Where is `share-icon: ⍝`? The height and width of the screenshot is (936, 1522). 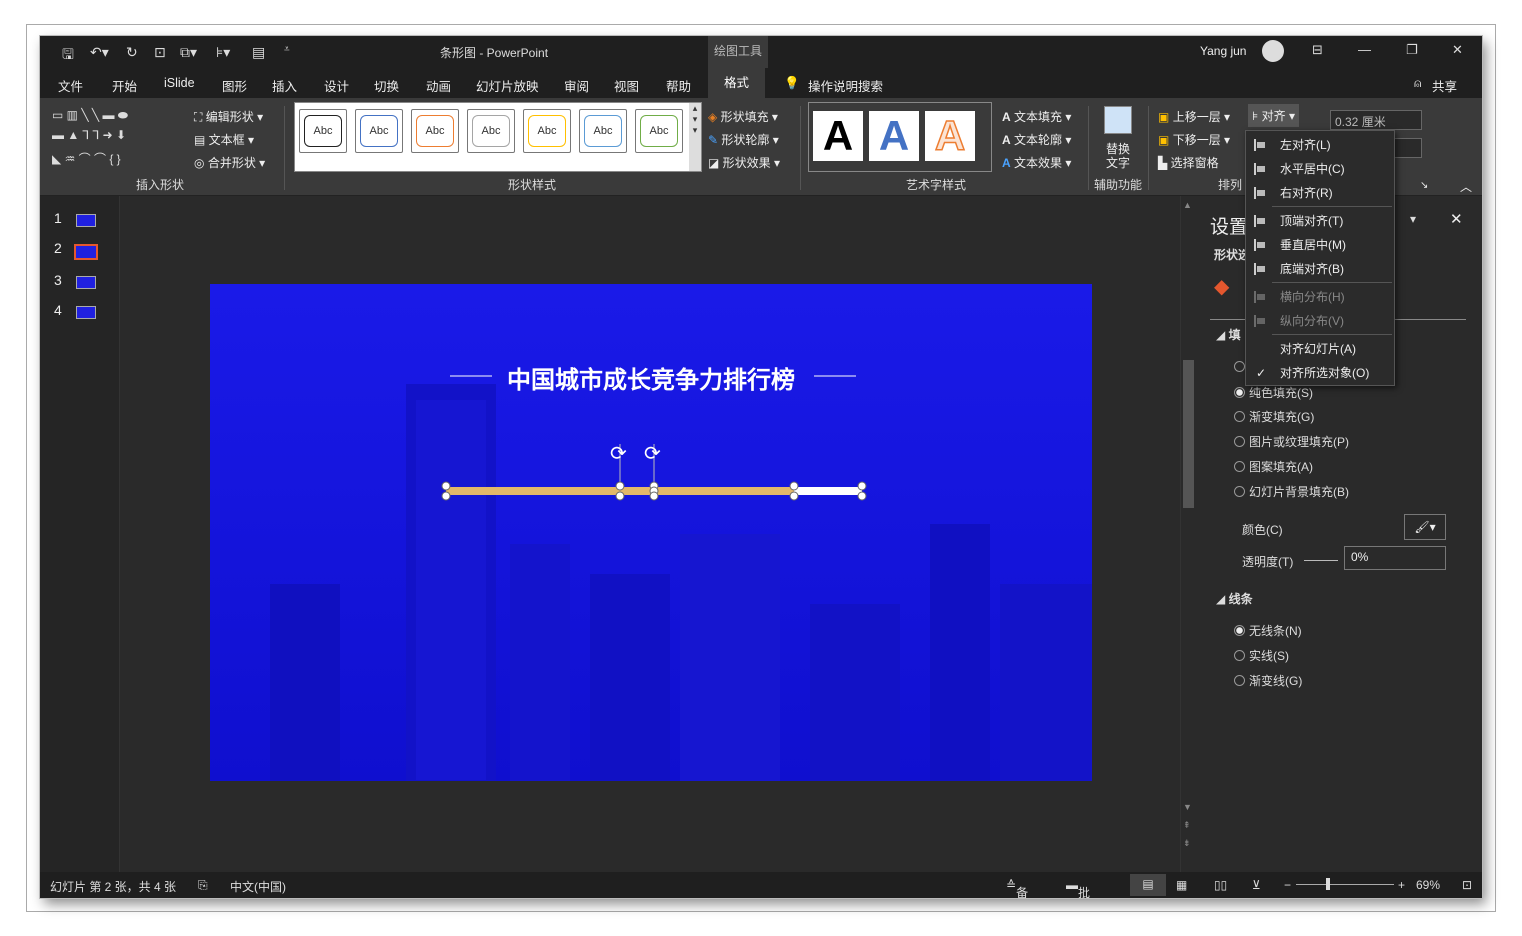 share-icon: ⍝ is located at coordinates (1418, 83).